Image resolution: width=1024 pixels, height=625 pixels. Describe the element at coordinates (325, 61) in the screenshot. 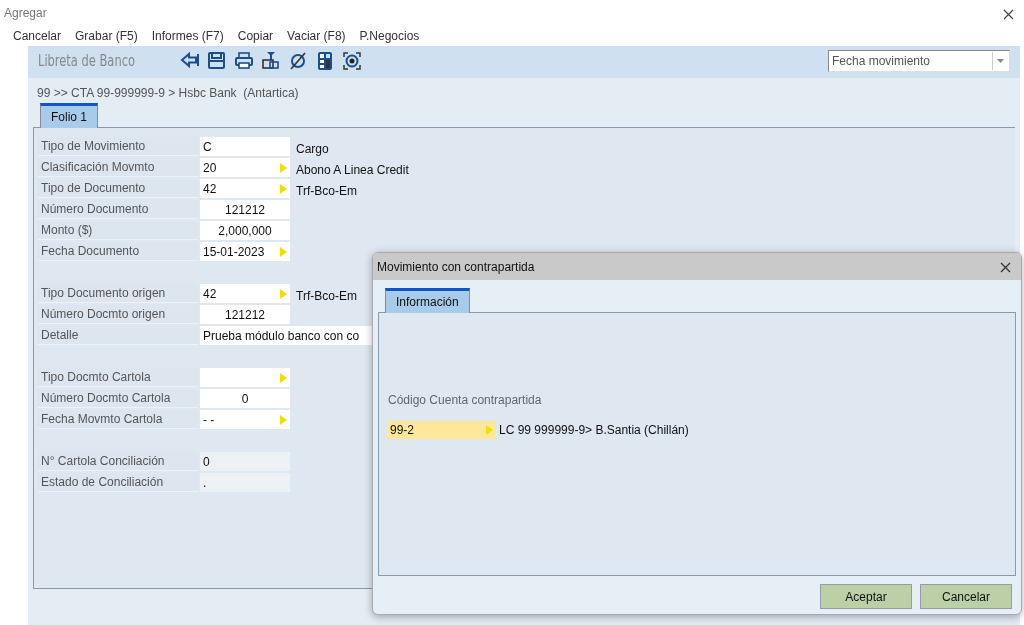

I see `toolbar-calculator-icon` at that location.